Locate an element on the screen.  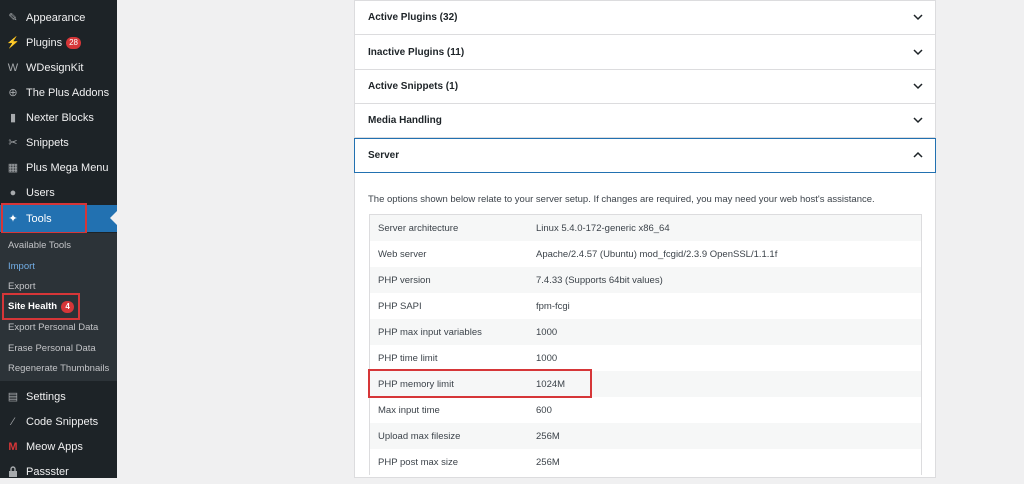
current-menu-arrow is located at coordinates (113, 218).